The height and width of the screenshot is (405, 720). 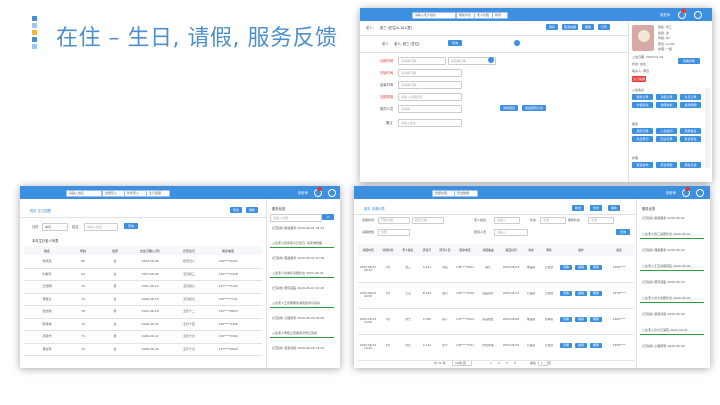 I want to click on toolbar-btn-1: 批量导入, so click(x=114, y=193).